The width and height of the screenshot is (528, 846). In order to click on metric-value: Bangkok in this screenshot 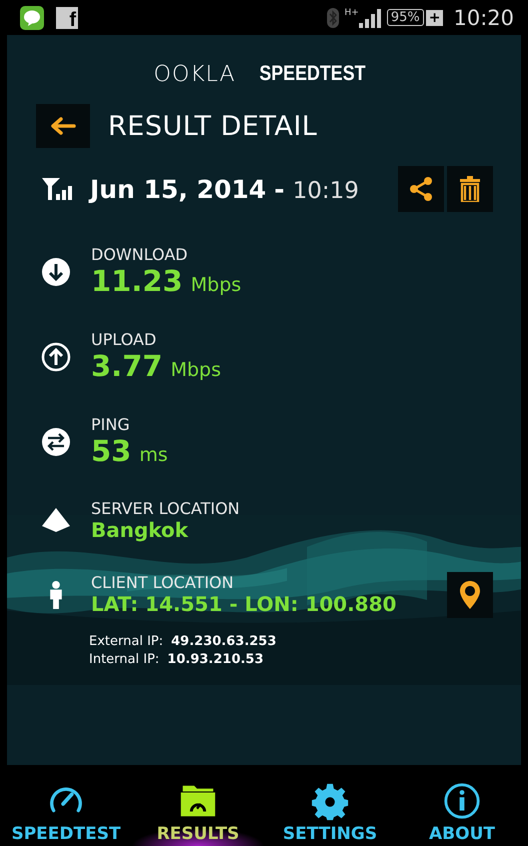, I will do `click(139, 530)`.